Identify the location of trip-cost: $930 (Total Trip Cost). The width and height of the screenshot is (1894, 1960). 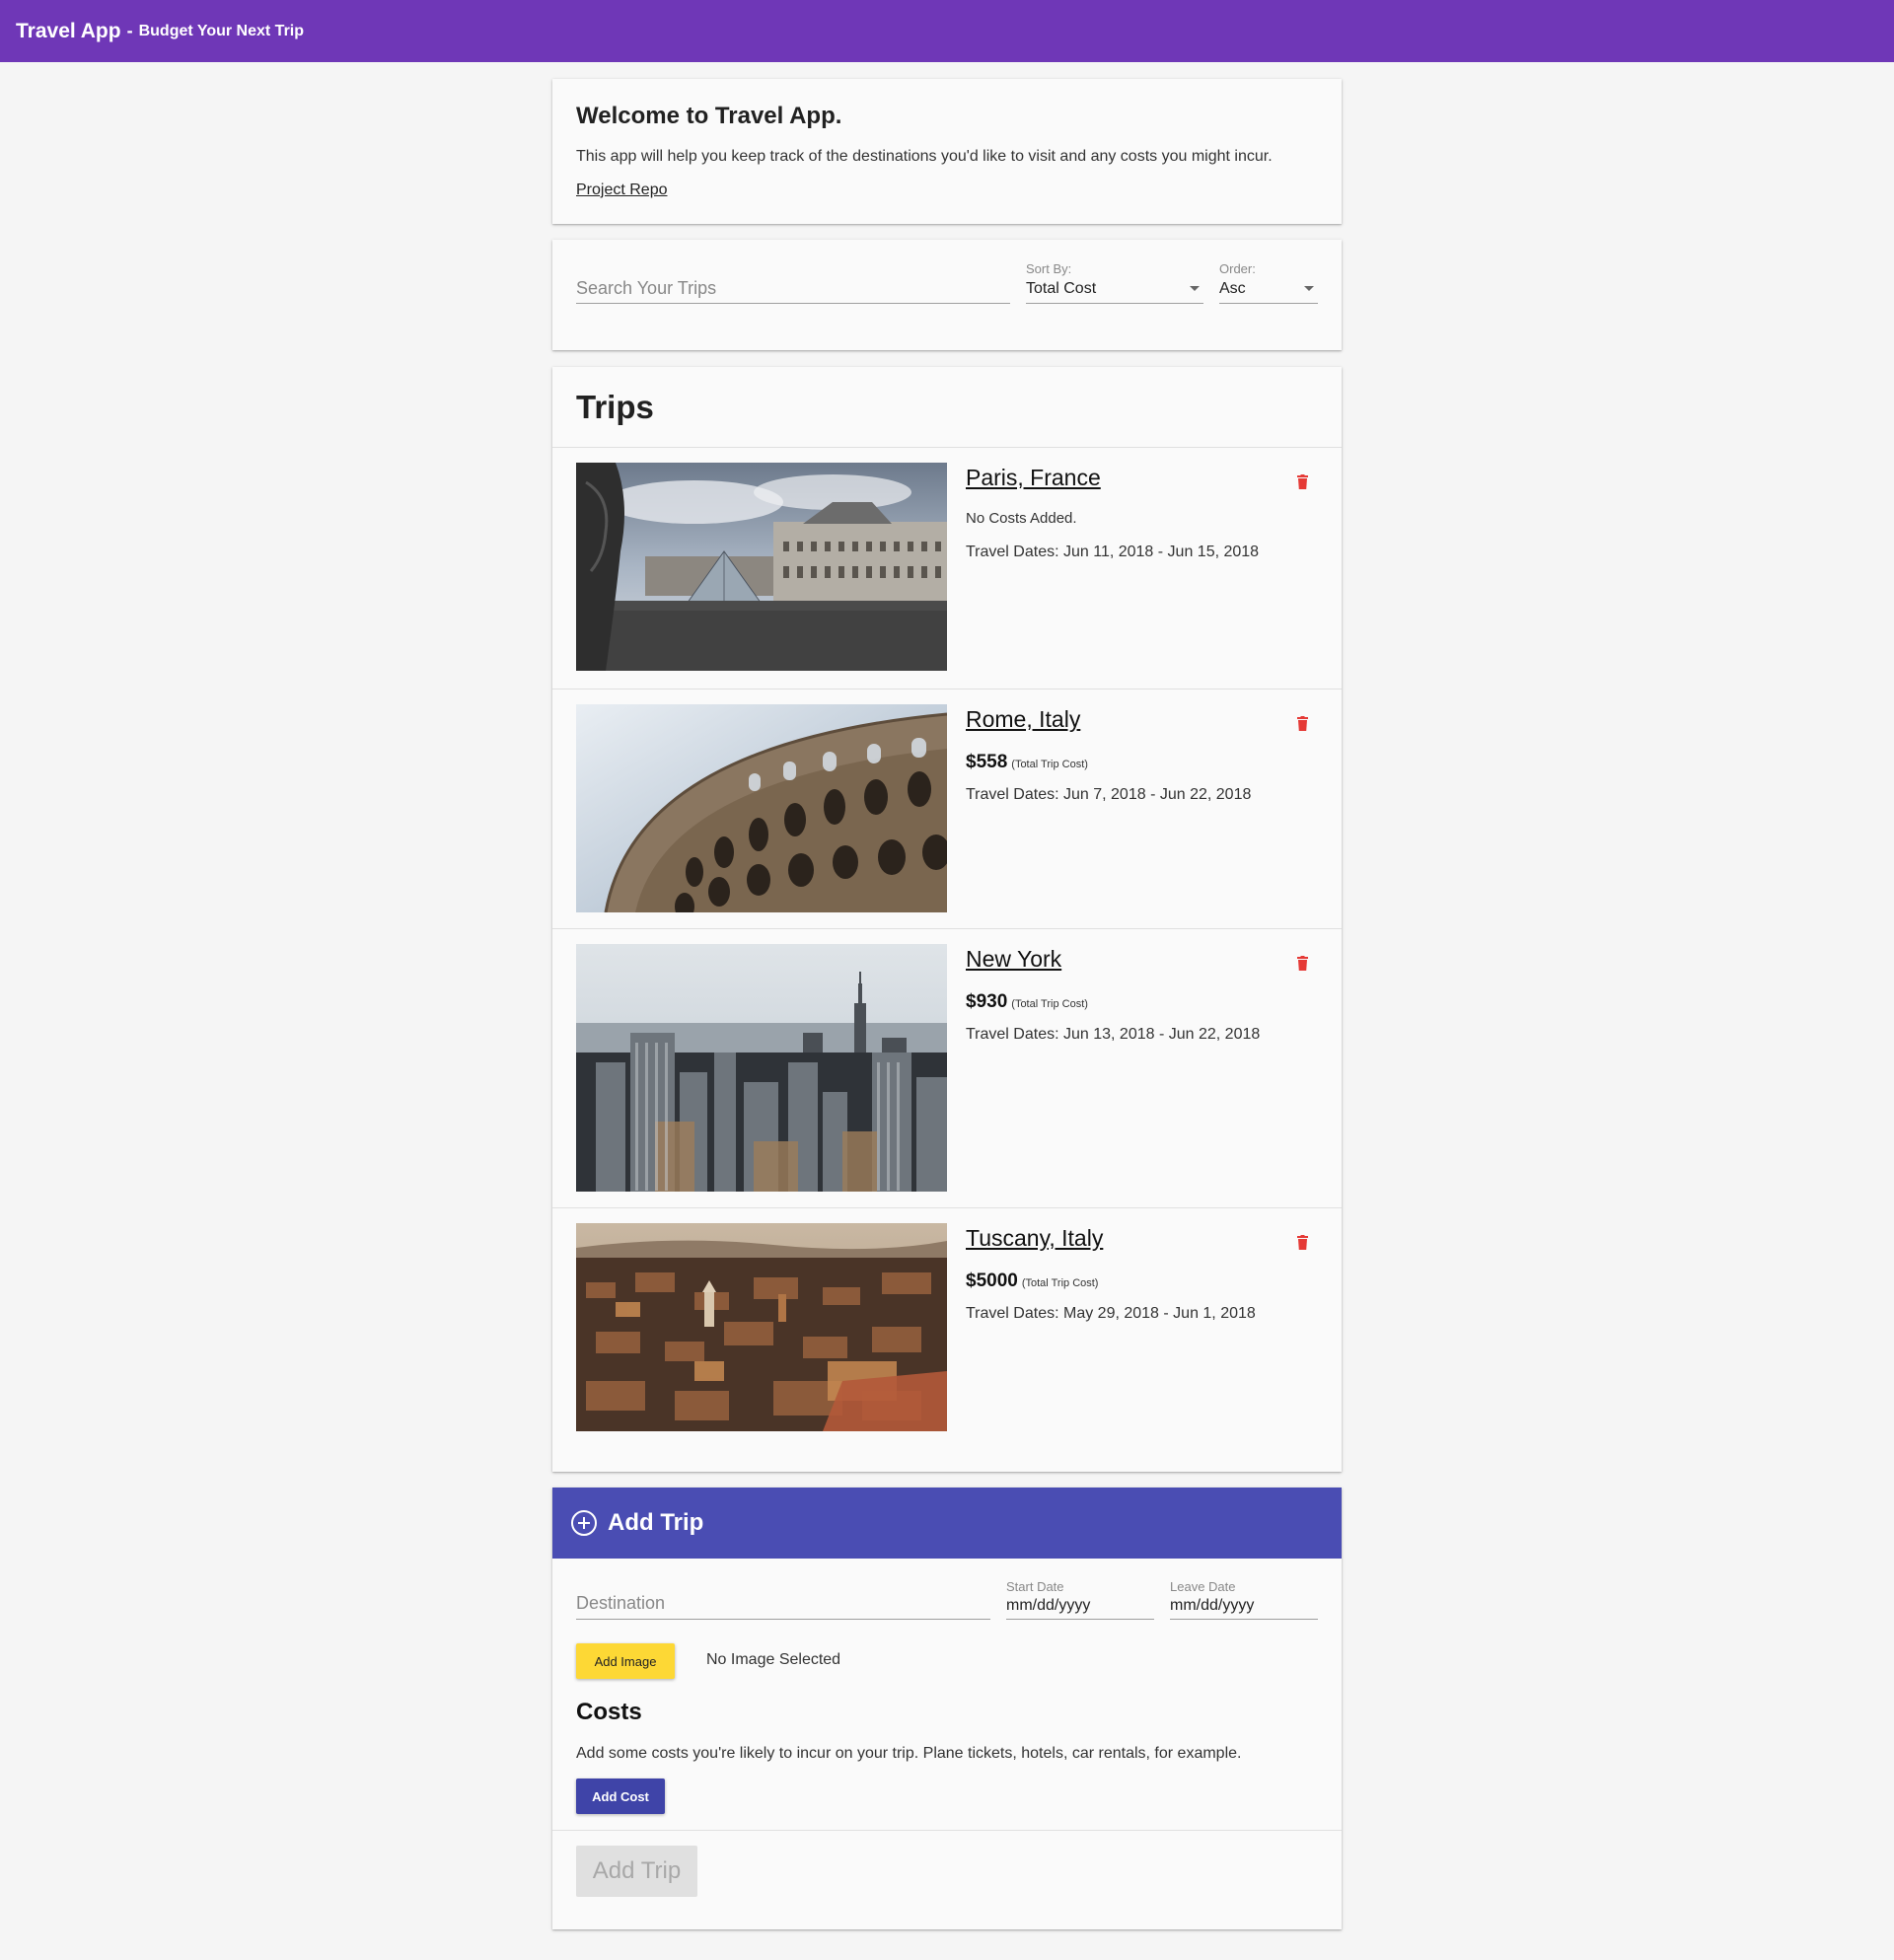
(1027, 1002).